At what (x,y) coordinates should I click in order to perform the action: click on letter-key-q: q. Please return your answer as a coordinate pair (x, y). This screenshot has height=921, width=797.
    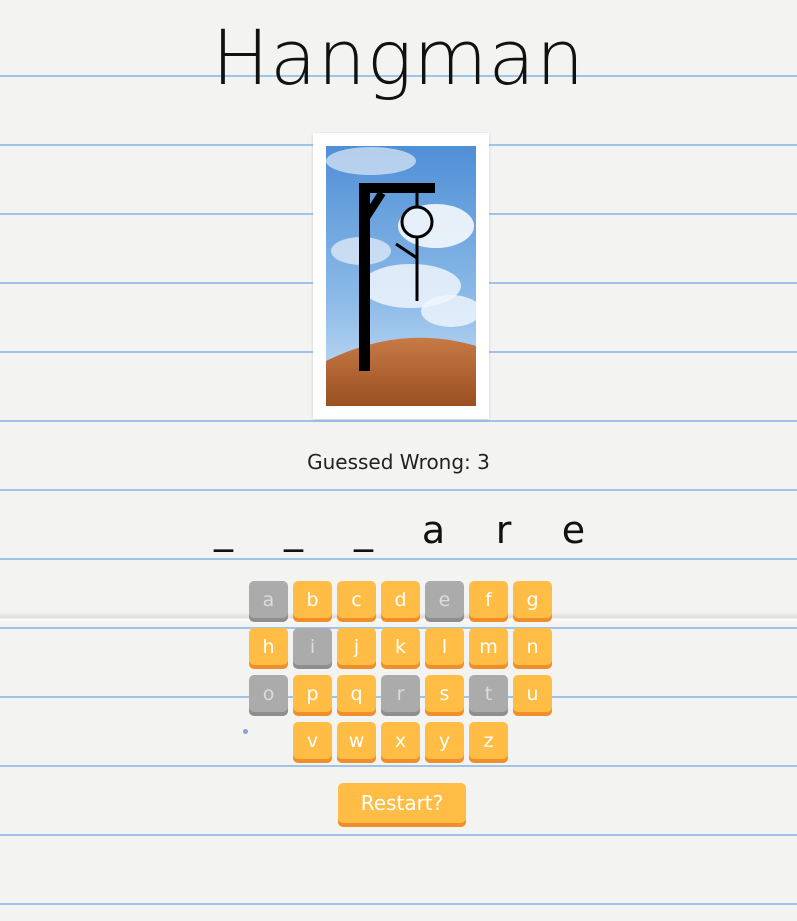
    Looking at the image, I should click on (356, 693).